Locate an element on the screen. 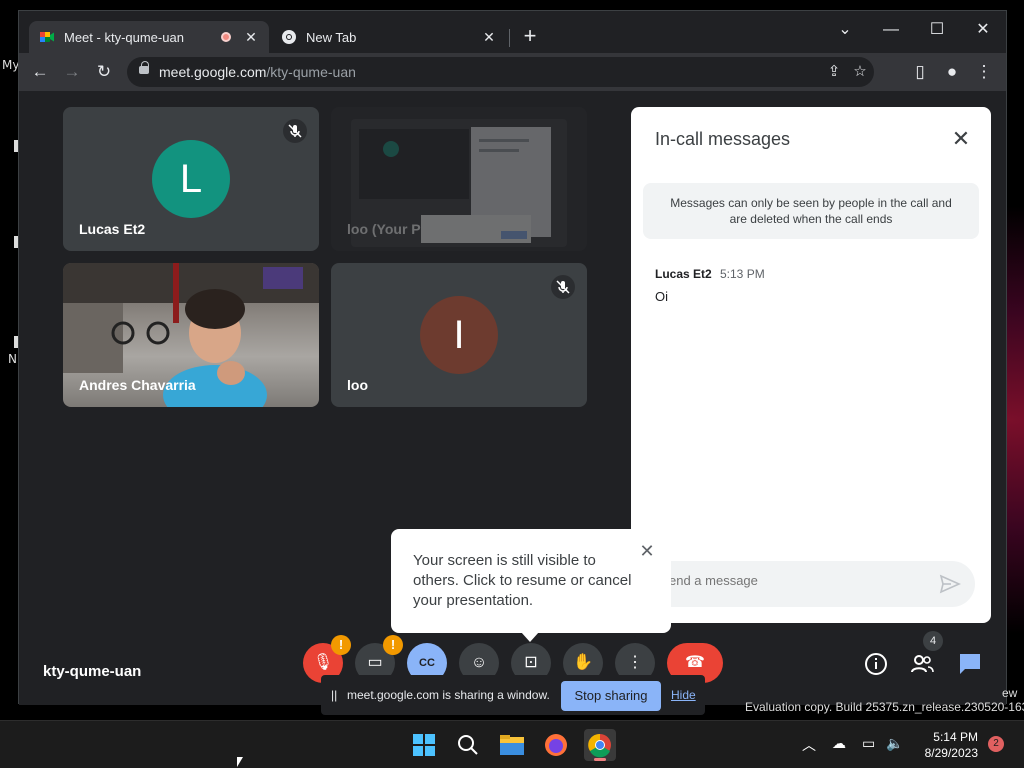 The width and height of the screenshot is (1024, 768). message-input is located at coordinates (794, 580).